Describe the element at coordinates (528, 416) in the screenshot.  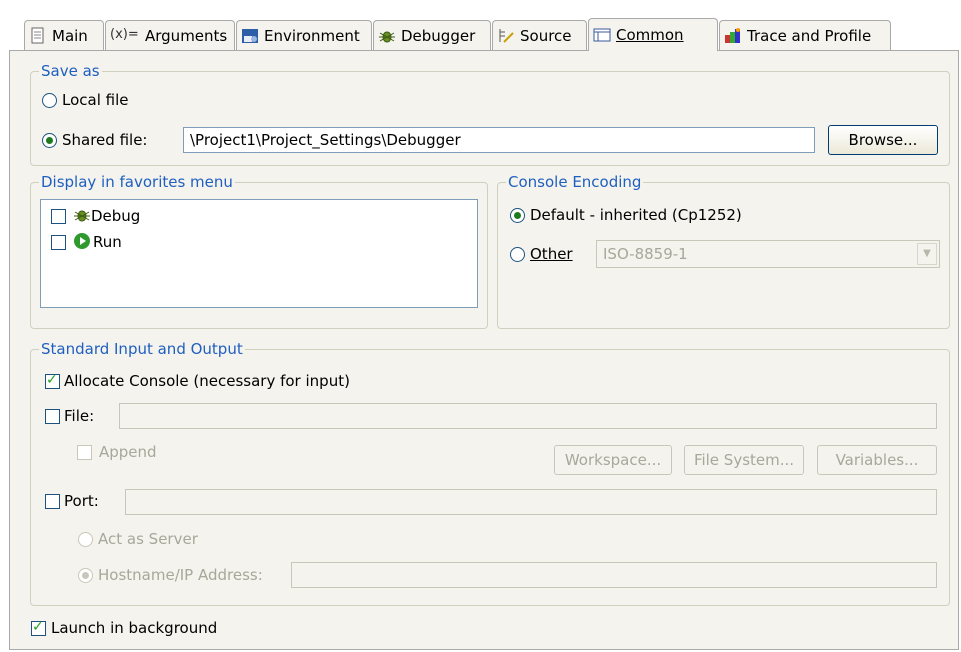
I see `file-path-input` at that location.